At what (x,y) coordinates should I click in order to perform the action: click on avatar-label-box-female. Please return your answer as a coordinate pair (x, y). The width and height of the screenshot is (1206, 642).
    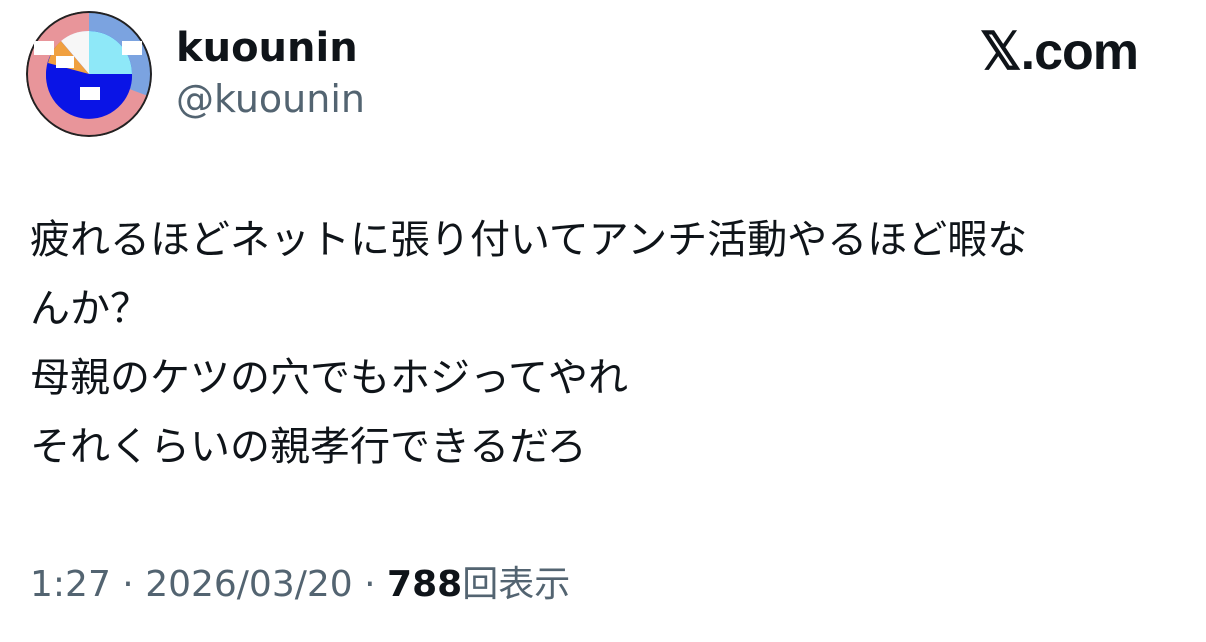
    Looking at the image, I should click on (44, 48).